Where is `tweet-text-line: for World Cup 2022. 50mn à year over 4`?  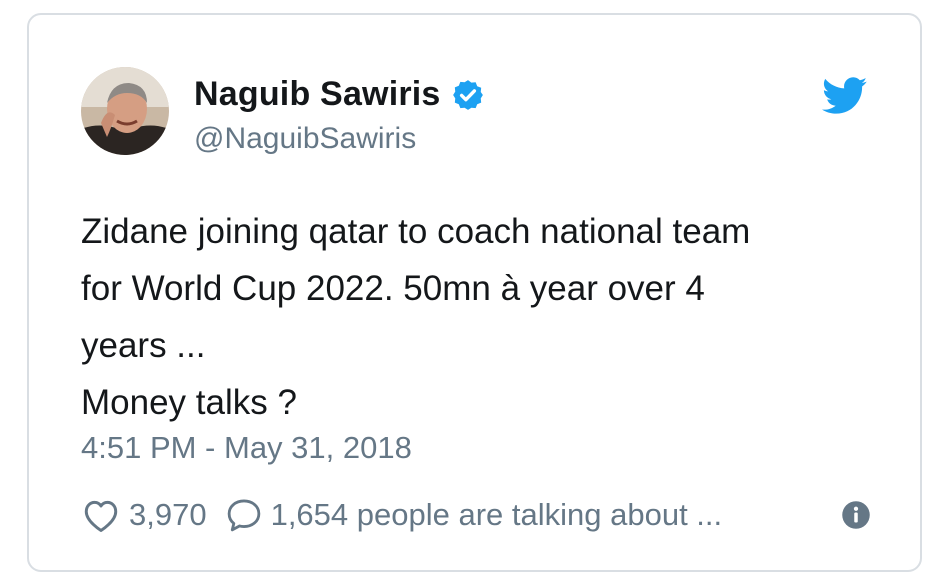 tweet-text-line: for World Cup 2022. 50mn à year over 4 is located at coordinates (393, 288).